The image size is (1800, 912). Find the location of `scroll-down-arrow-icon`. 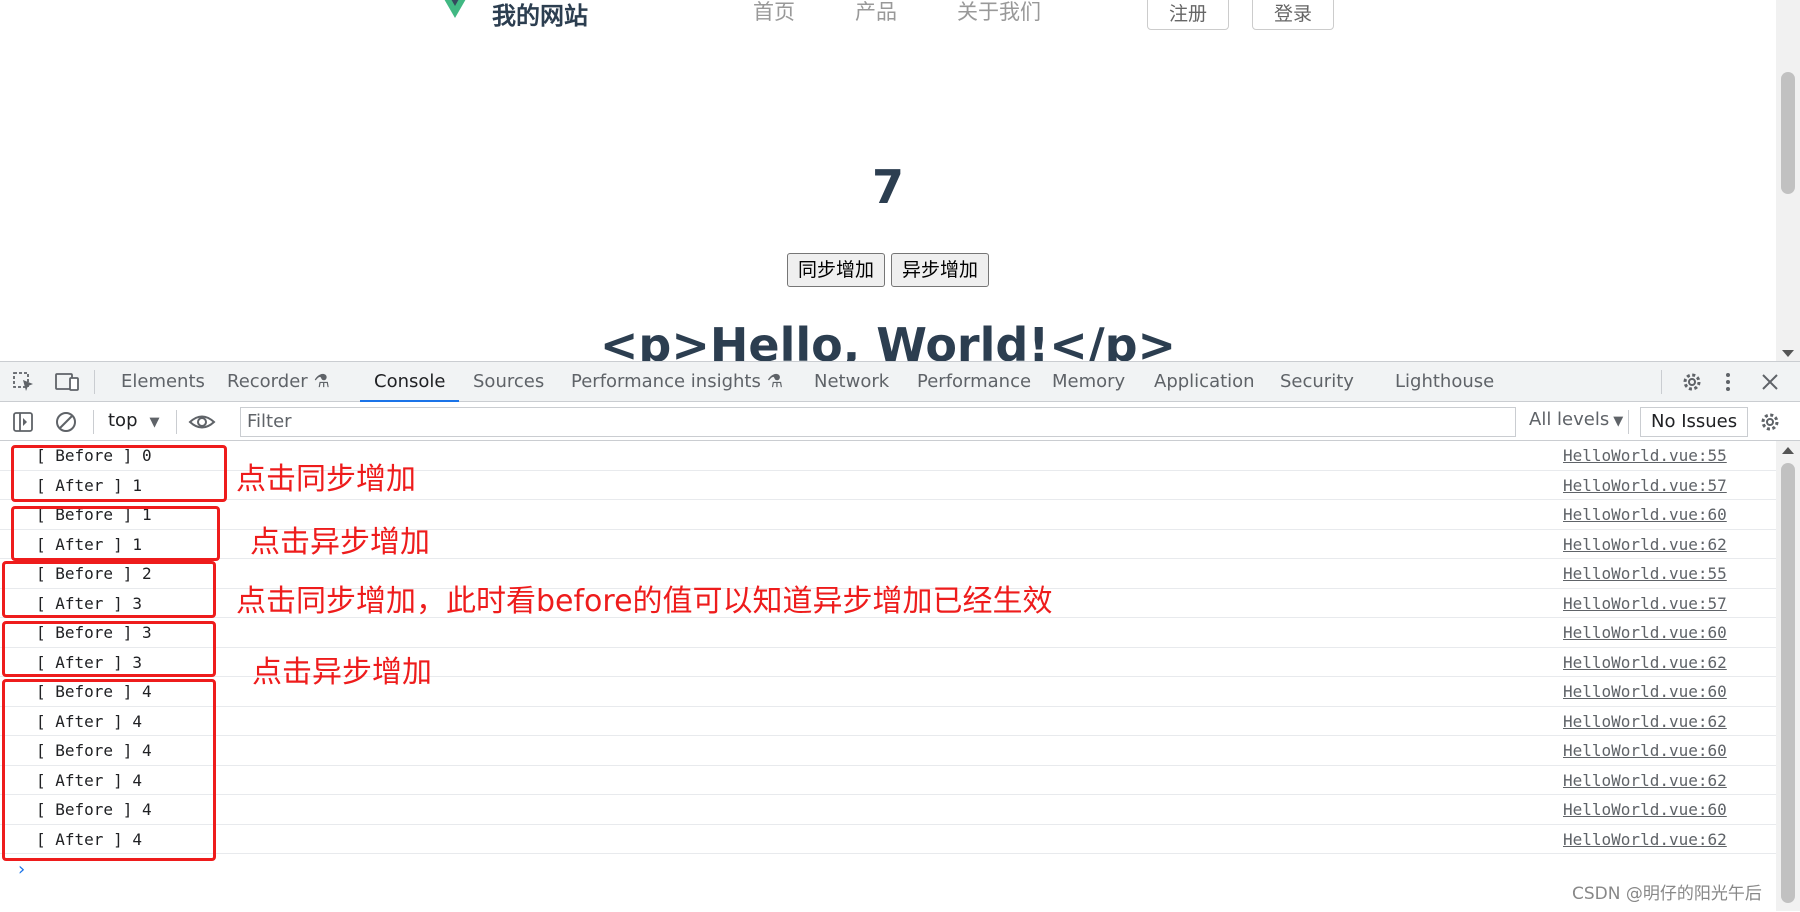

scroll-down-arrow-icon is located at coordinates (1788, 353).